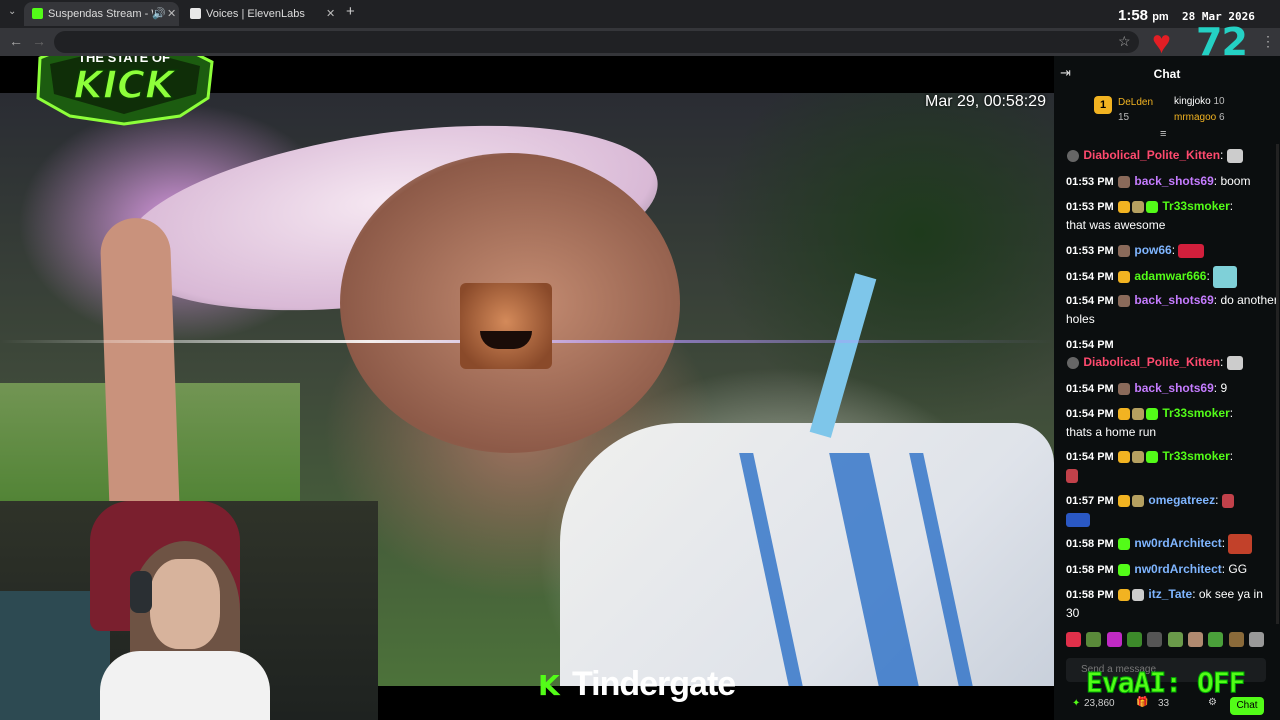  Describe the element at coordinates (1277, 384) in the screenshot. I see `chat-scrollbar` at that location.